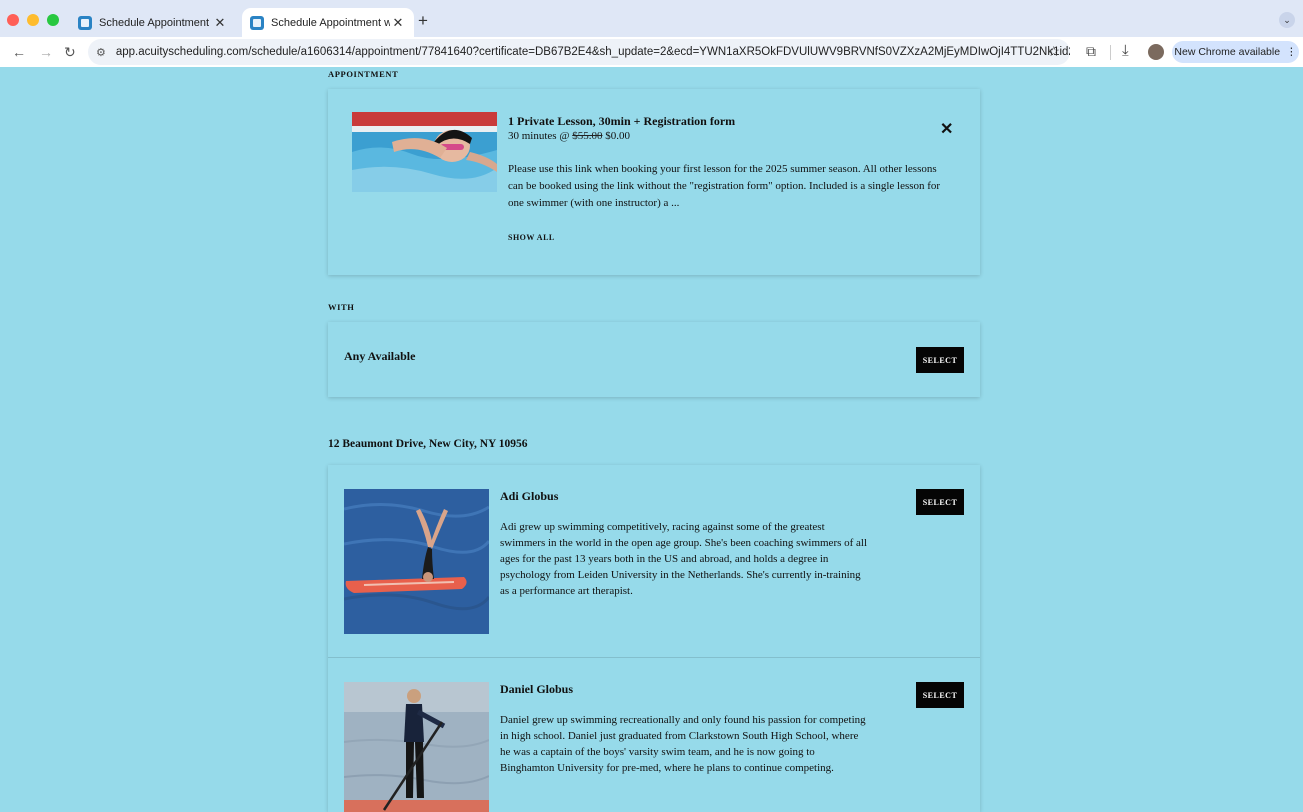 The height and width of the screenshot is (812, 1303). Describe the element at coordinates (654, 359) in the screenshot. I see `any-available-card: Any Available SELECT` at that location.